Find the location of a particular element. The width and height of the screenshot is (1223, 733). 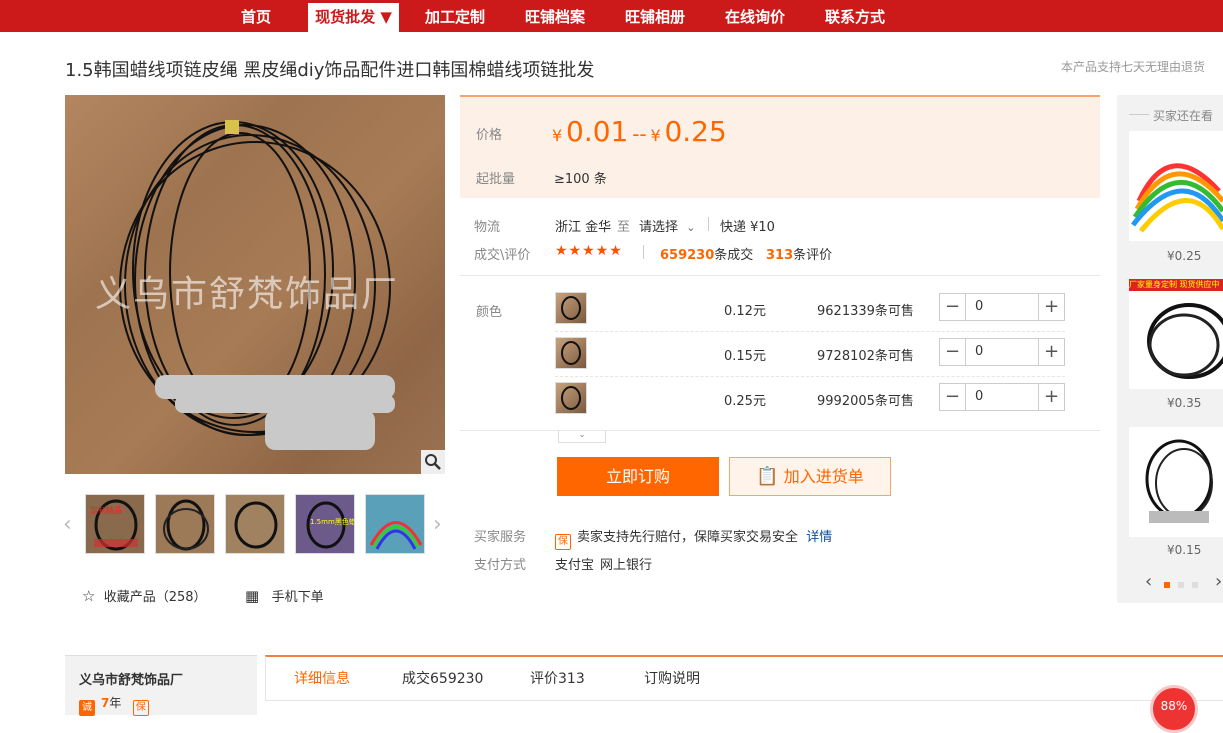

payment-alipay: 支付宝 is located at coordinates (575, 565).